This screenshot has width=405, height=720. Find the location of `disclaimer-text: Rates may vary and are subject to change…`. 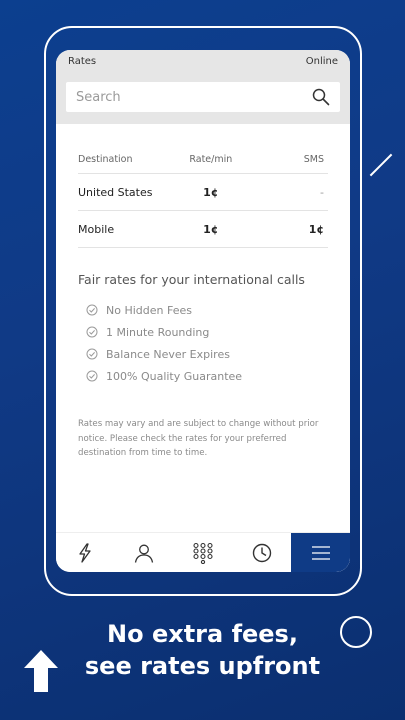

disclaimer-text: Rates may vary and are subject to change… is located at coordinates (198, 438).